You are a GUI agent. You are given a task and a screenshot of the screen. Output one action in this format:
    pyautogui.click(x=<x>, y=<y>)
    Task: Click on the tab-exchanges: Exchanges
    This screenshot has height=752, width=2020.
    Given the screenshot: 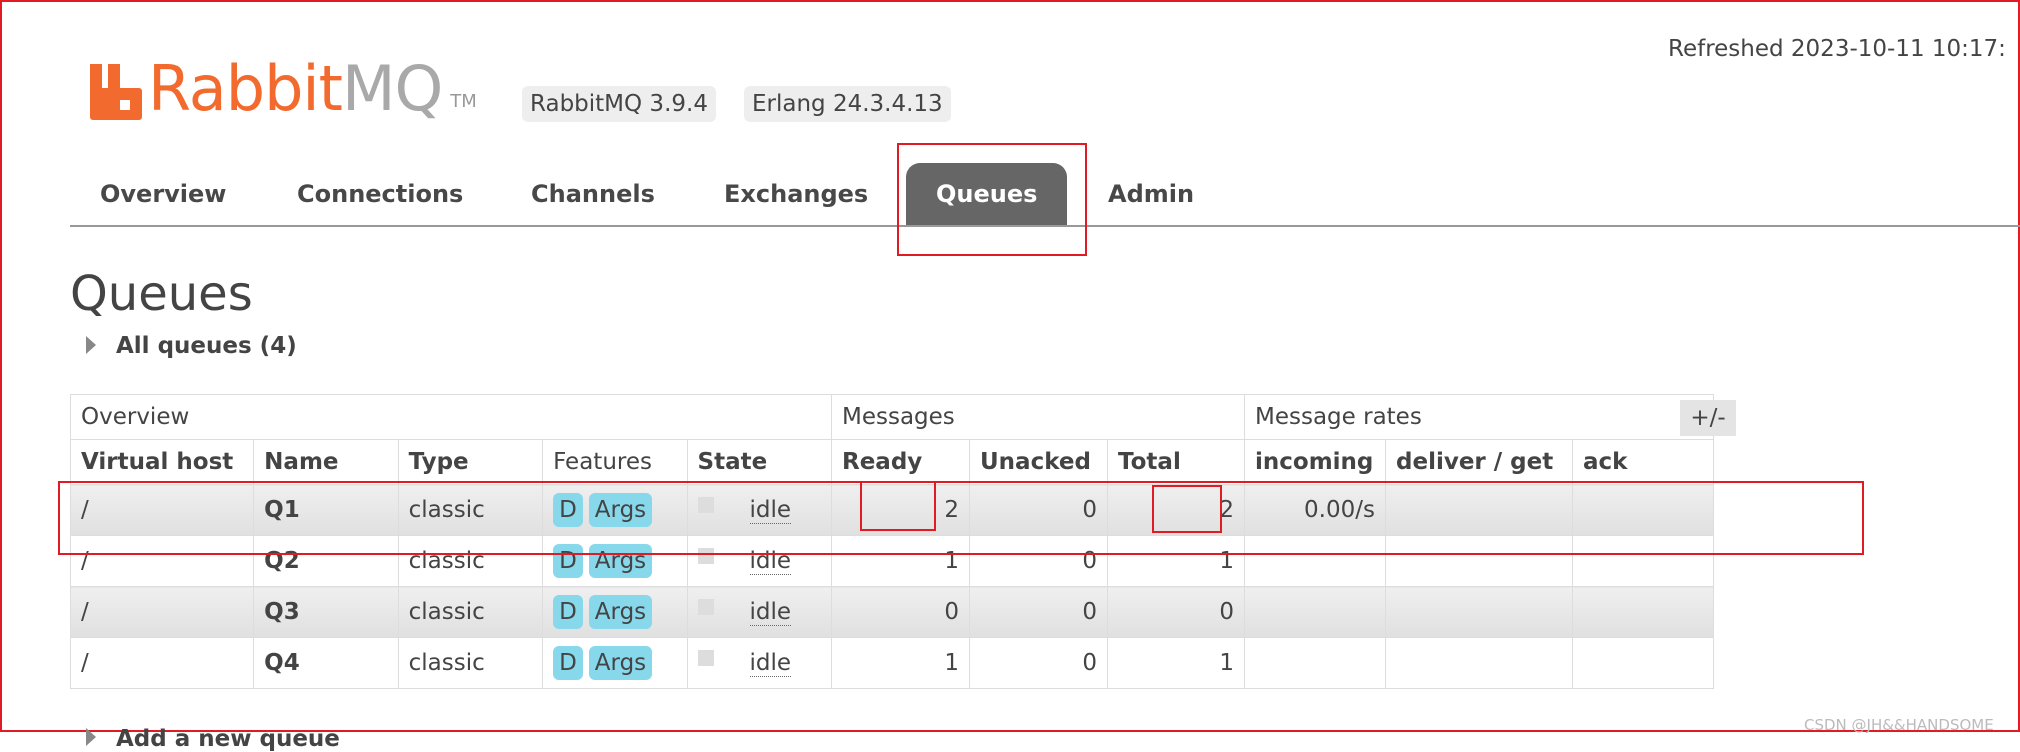 What is the action you would take?
    pyautogui.click(x=796, y=194)
    